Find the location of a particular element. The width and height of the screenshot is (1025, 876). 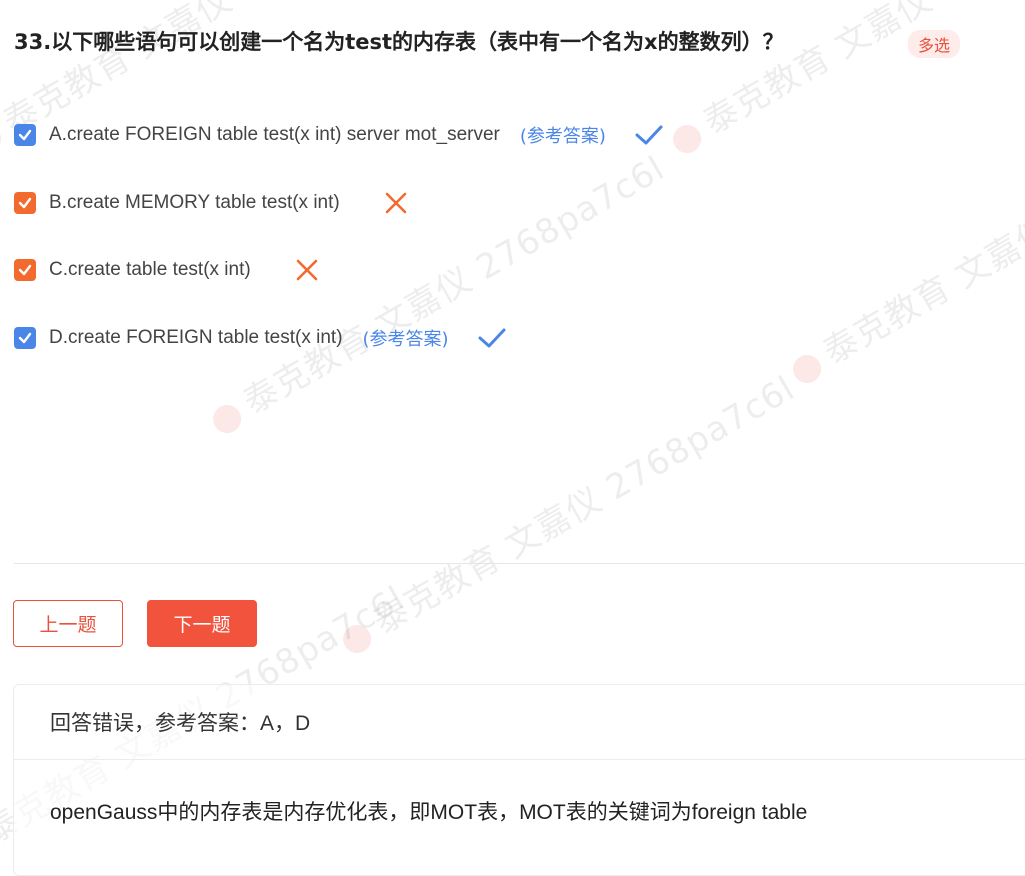

option-d-text: D.create FOREIGN table test(x int) is located at coordinates (196, 337).